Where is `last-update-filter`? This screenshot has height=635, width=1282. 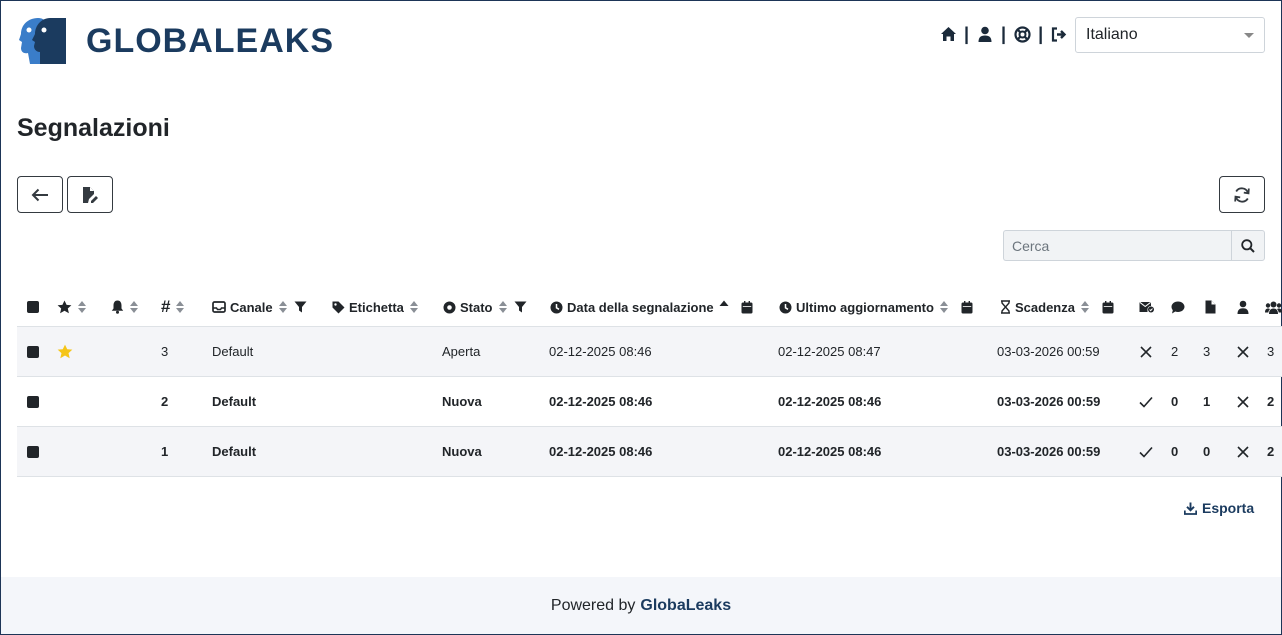 last-update-filter is located at coordinates (967, 307).